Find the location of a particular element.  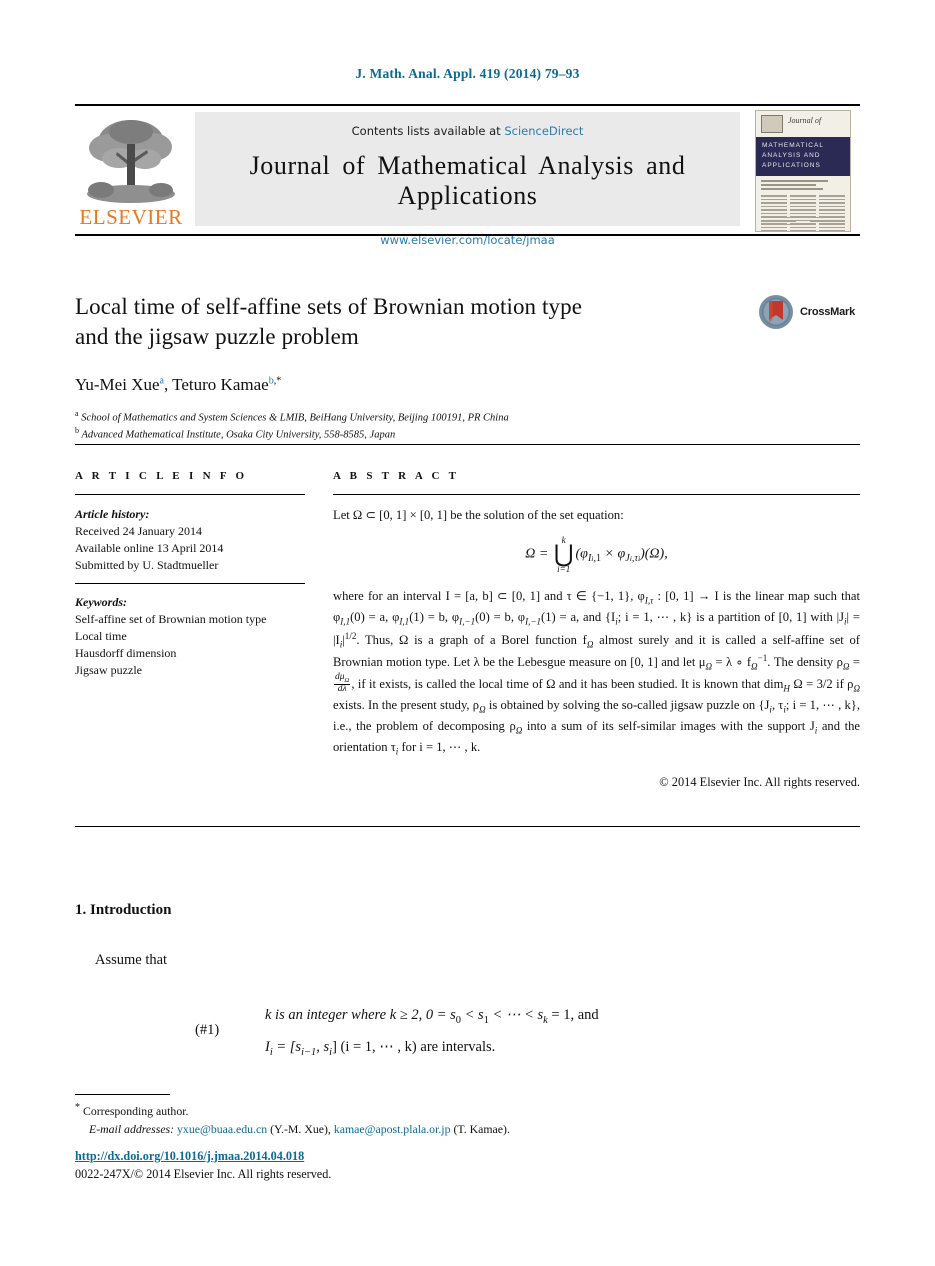

email-link-2: kamae@apost.plala.or.jp is located at coordinates (392, 1129).